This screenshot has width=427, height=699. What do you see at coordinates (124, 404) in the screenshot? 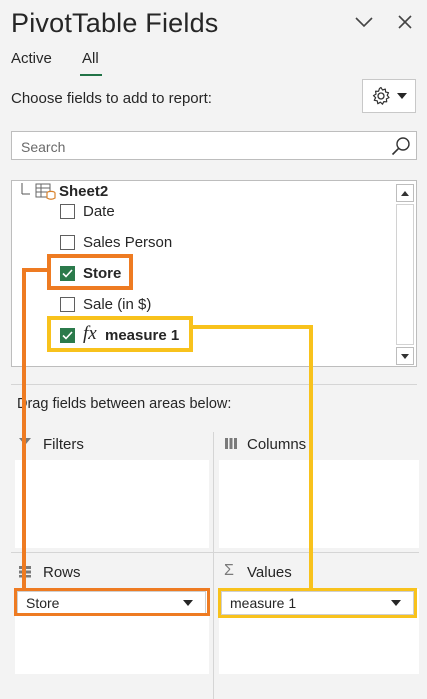
I see `drag-instruction: Drag fields between areas below:` at bounding box center [124, 404].